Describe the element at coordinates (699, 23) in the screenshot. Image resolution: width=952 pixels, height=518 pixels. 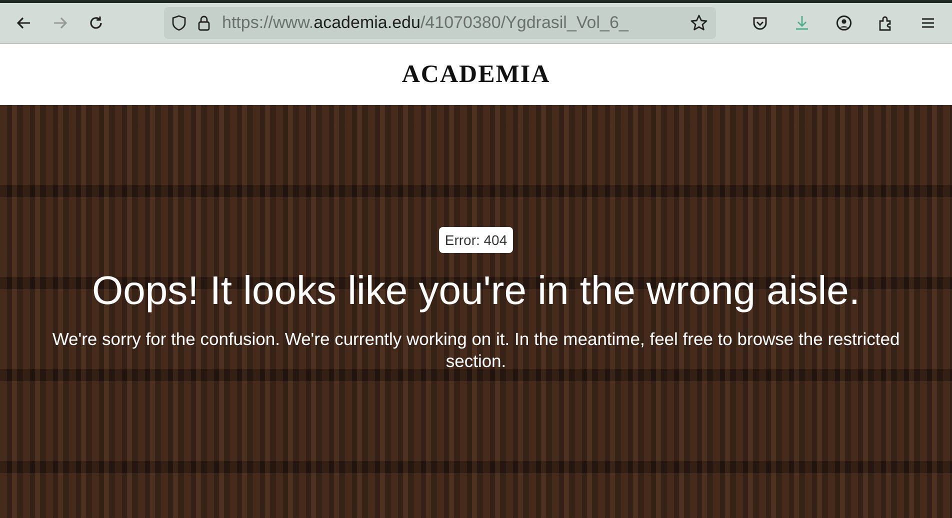
I see `star-icon` at that location.